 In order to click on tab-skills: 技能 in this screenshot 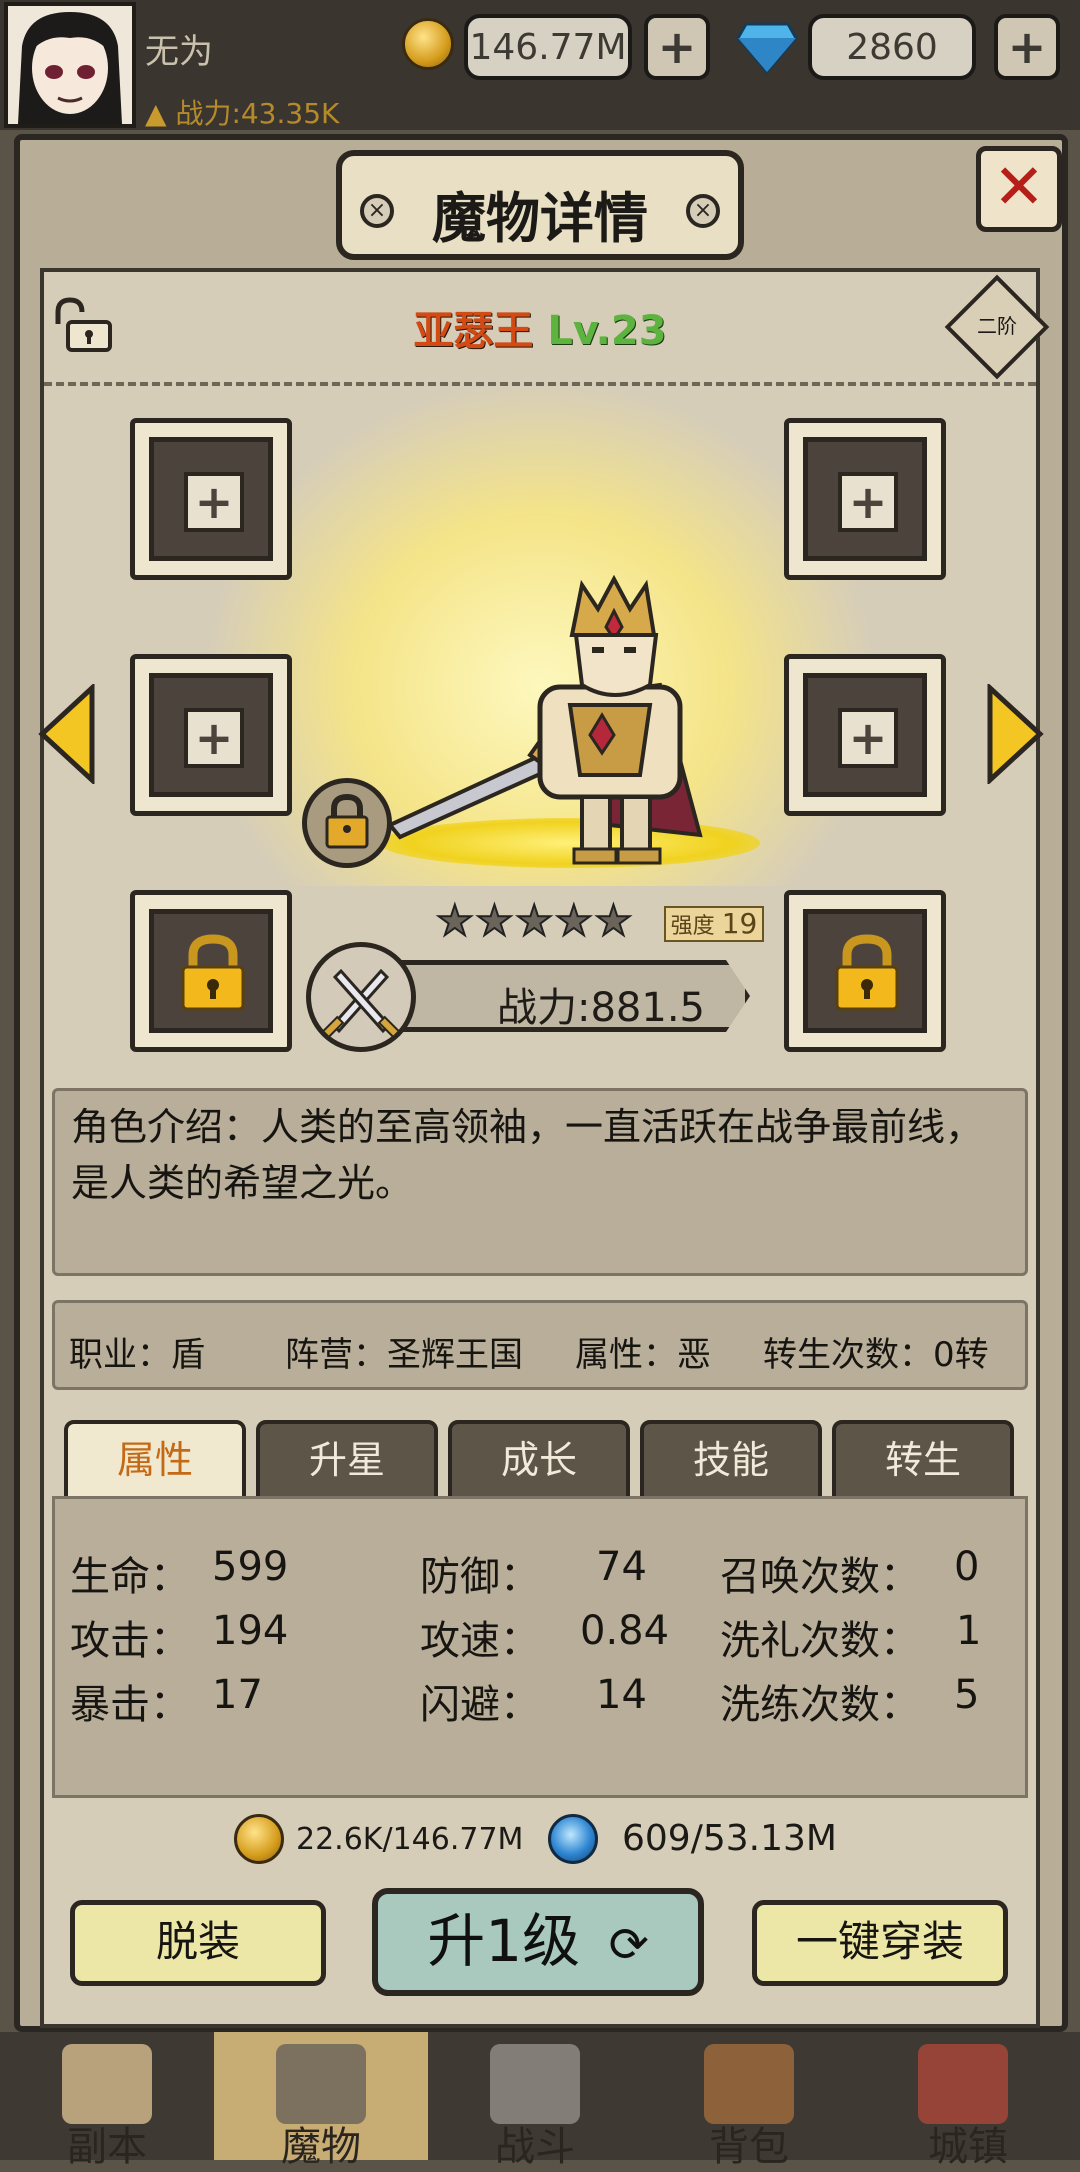, I will do `click(731, 1460)`.